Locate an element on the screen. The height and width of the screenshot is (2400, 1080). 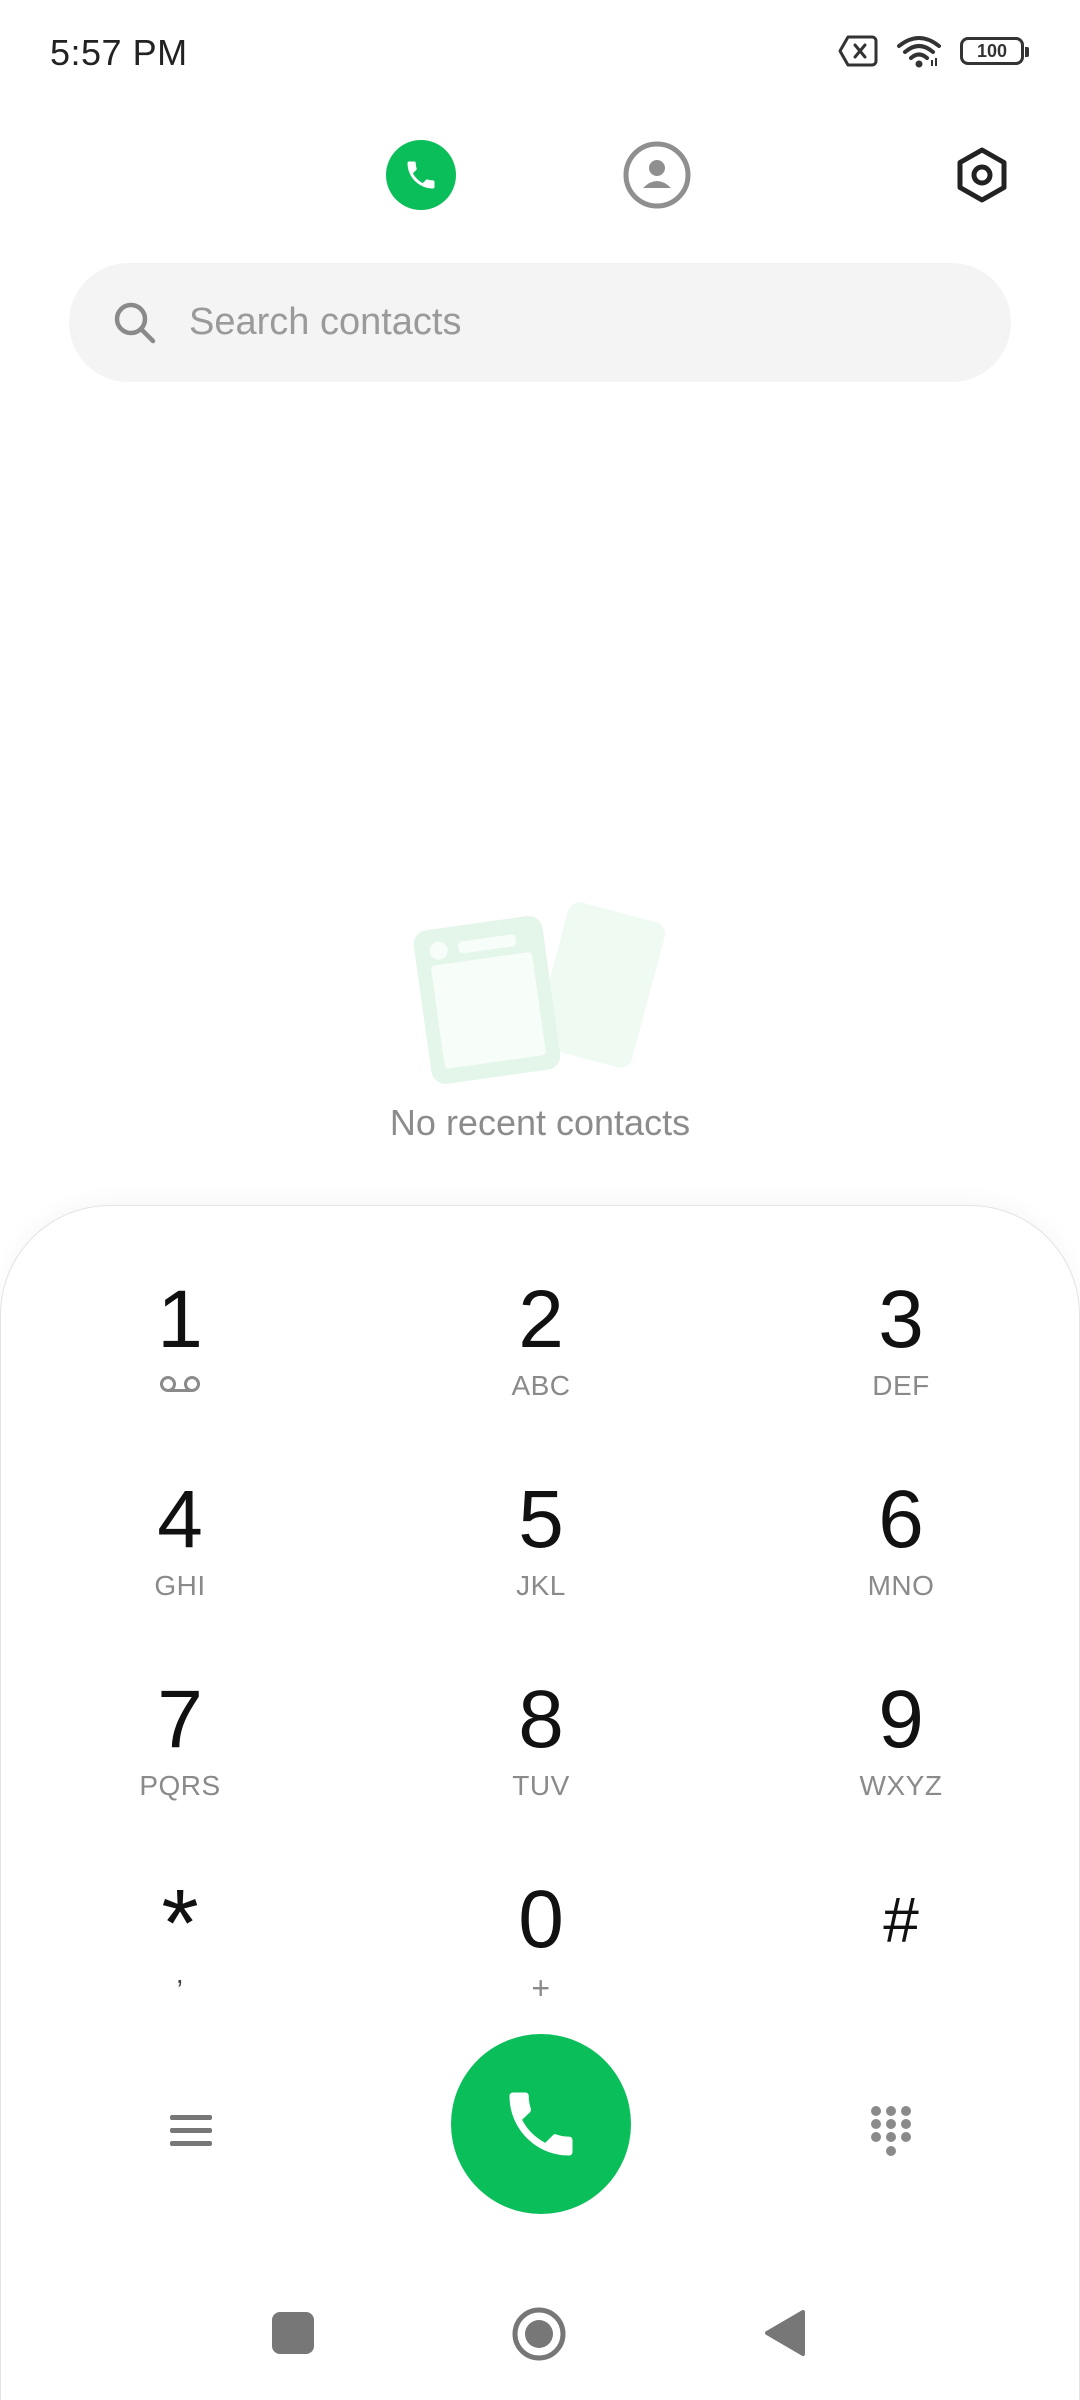
key-letters: + is located at coordinates (541, 1988).